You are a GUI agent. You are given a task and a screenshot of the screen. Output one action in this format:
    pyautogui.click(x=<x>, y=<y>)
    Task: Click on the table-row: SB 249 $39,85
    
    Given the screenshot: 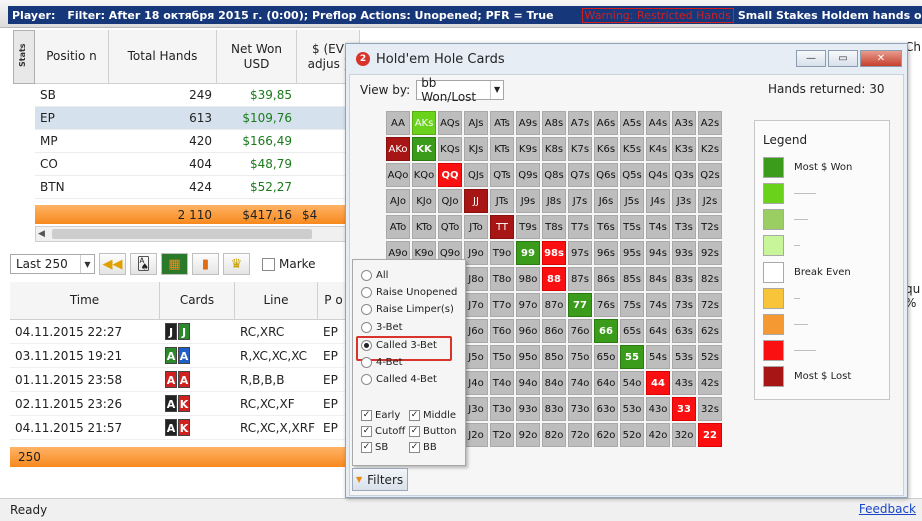 What is the action you would take?
    pyautogui.click(x=197, y=95)
    